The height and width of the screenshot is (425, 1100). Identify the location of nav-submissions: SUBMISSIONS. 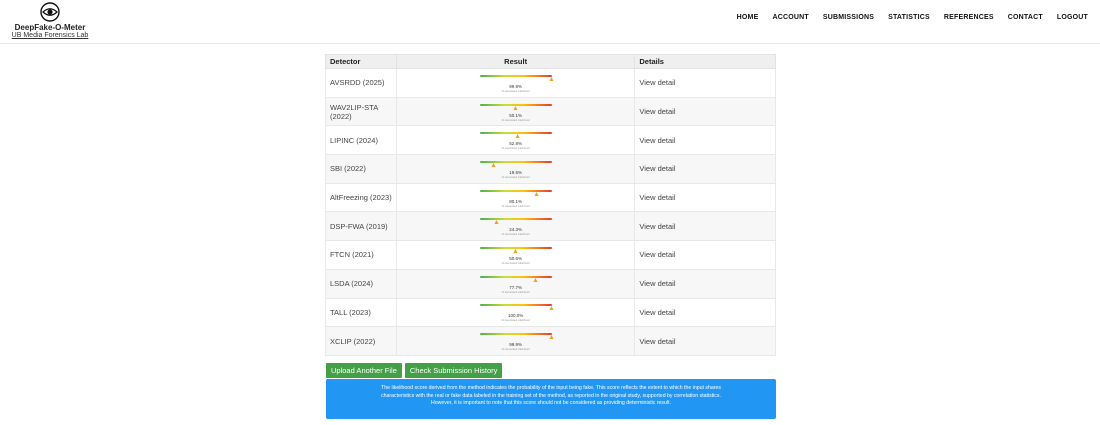
(848, 17).